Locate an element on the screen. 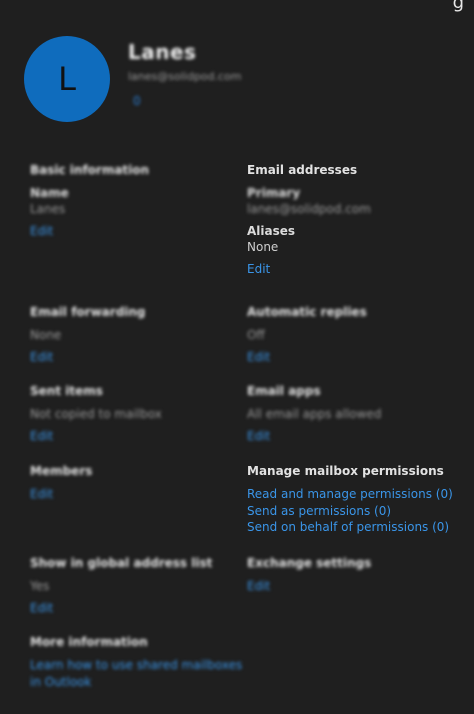 This screenshot has height=714, width=474. sent-items-section: Sent items Not copied to mailbox Edit is located at coordinates (96, 414).